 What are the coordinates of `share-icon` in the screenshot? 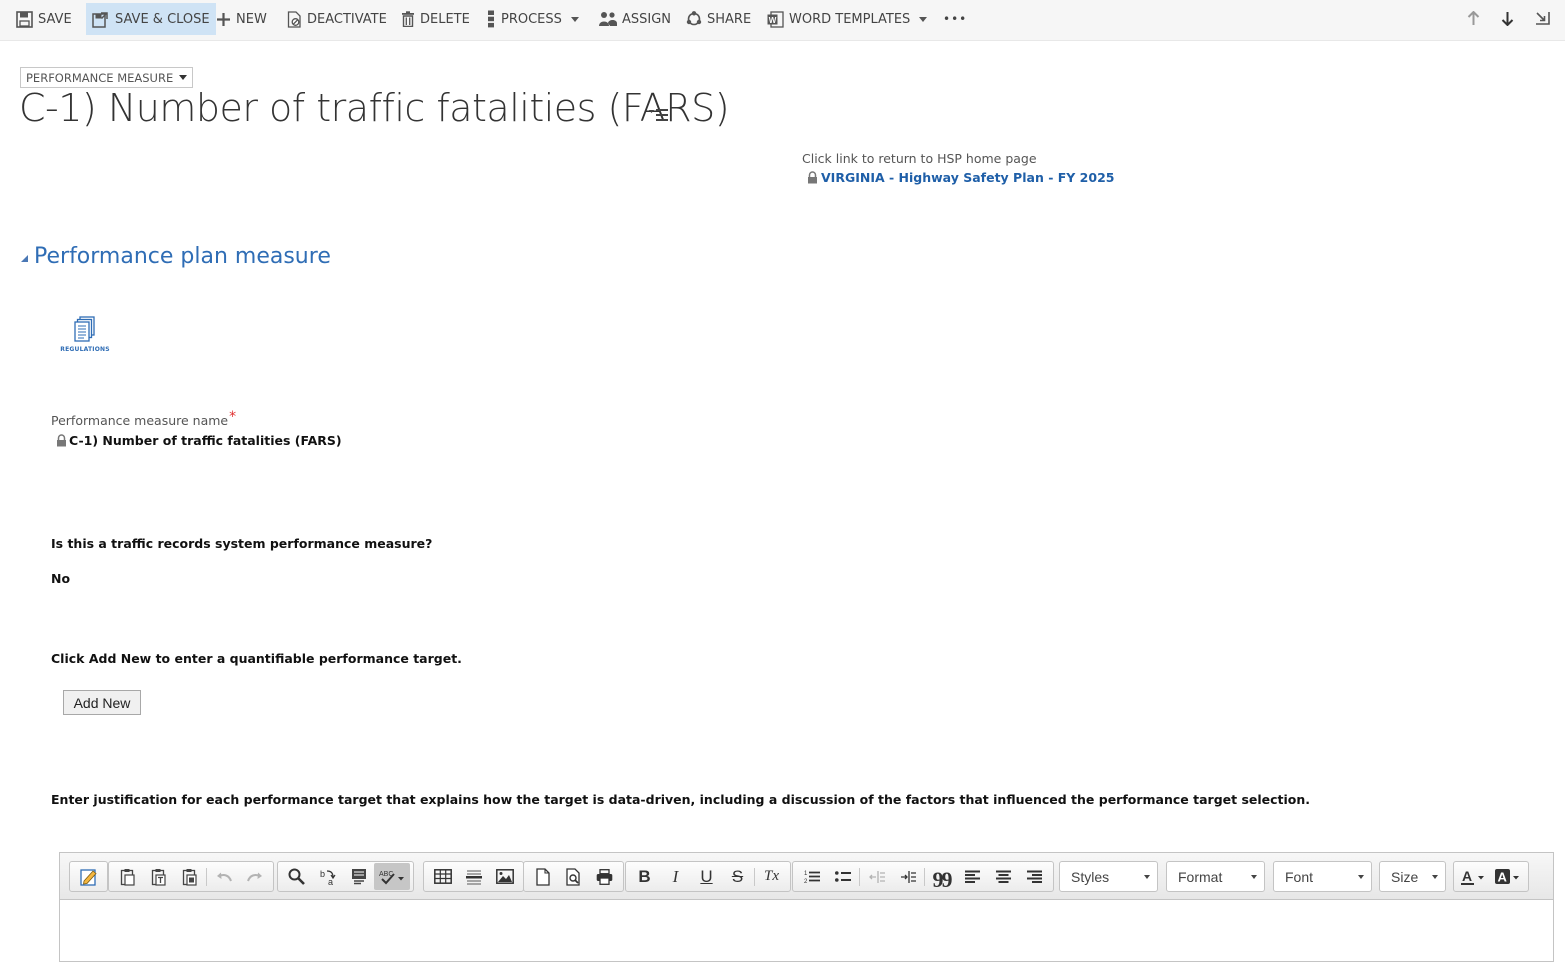 It's located at (694, 18).